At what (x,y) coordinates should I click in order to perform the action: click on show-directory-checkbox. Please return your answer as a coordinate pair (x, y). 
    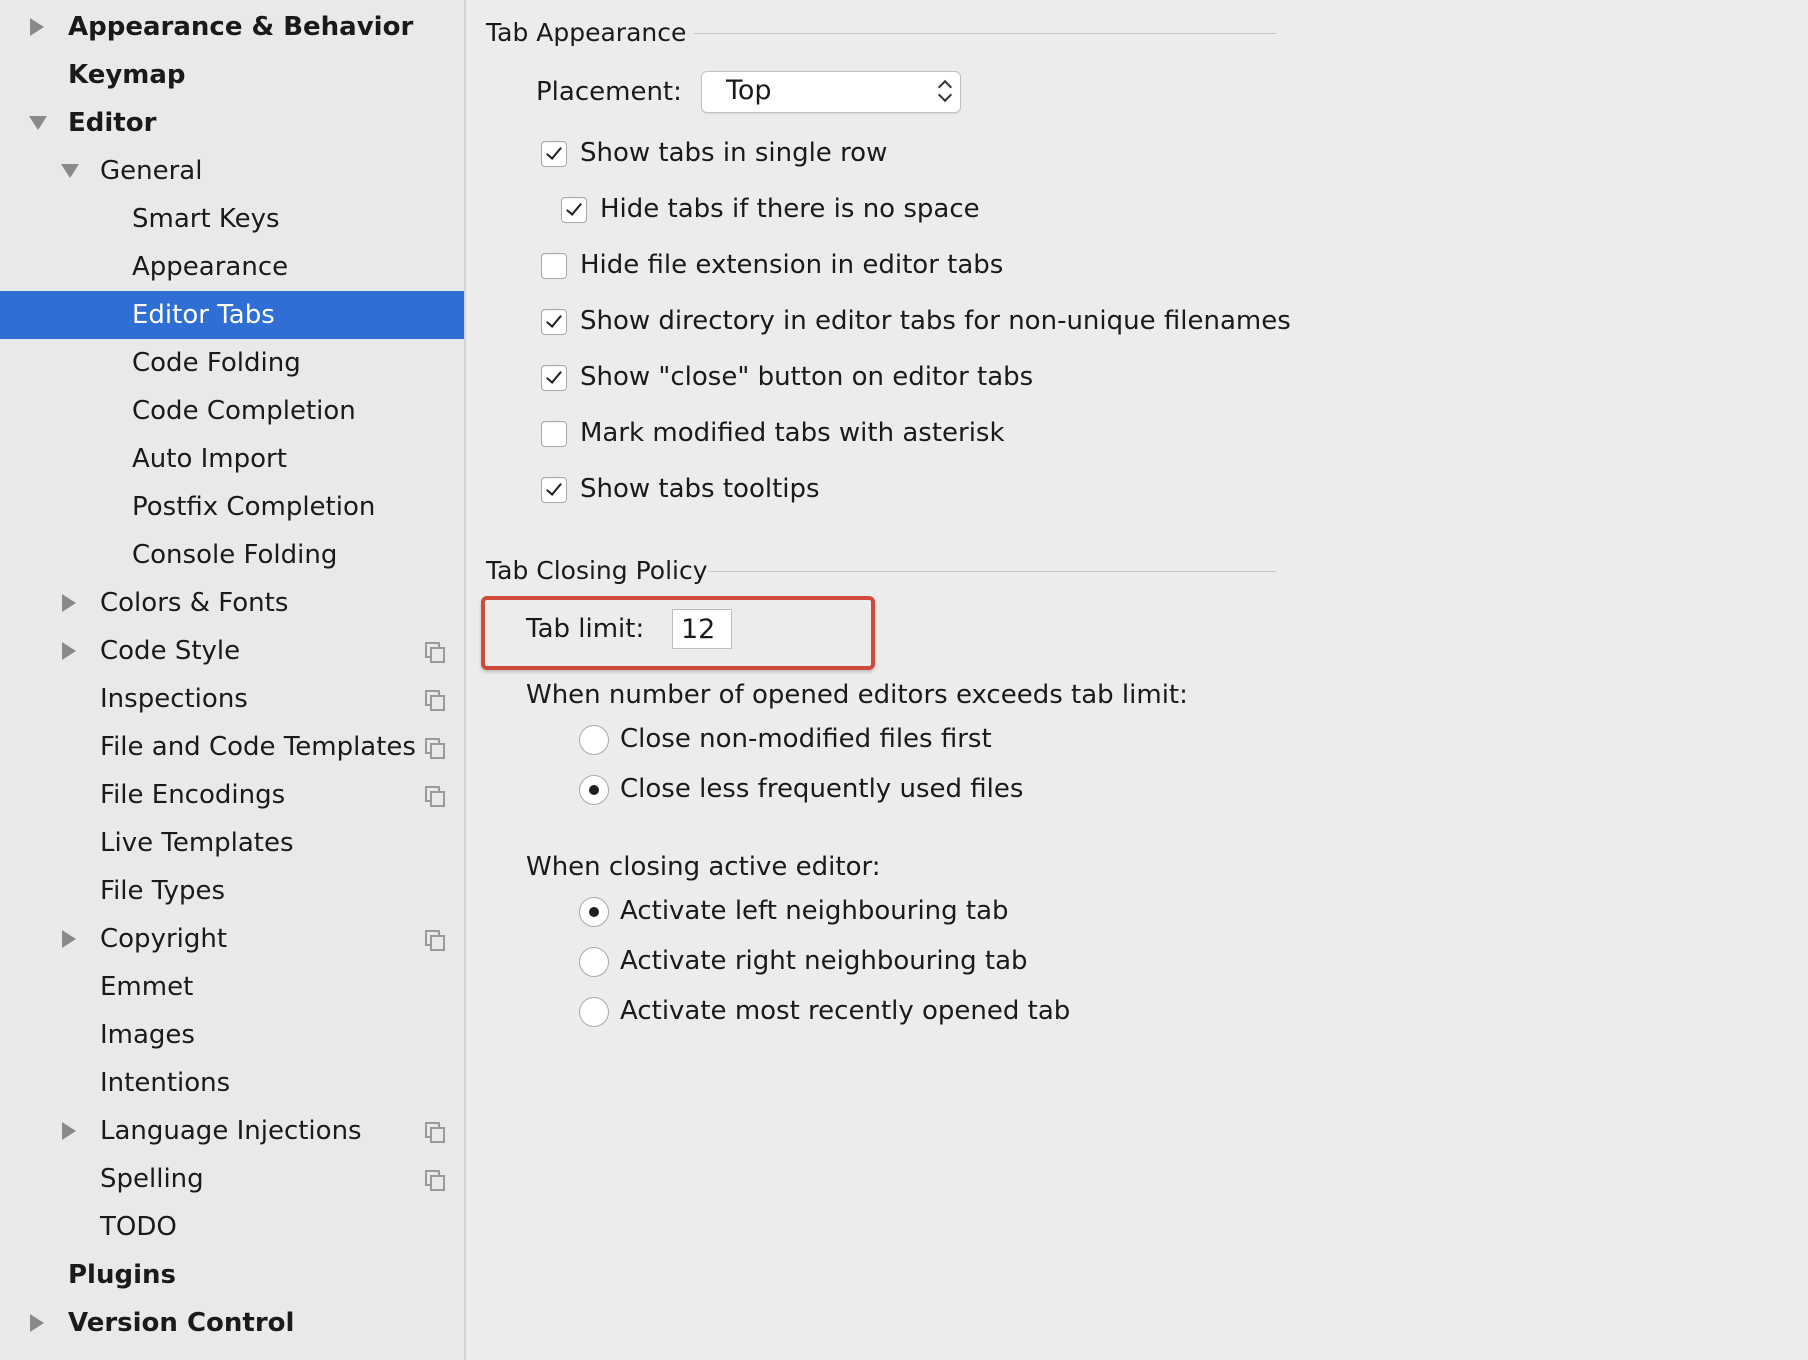
    Looking at the image, I should click on (554, 322).